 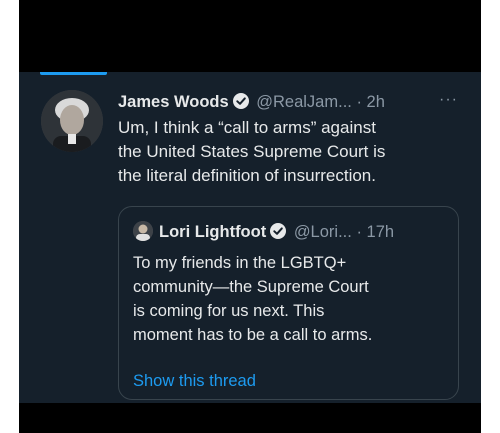 I want to click on more-options-icon: ···, so click(x=448, y=100).